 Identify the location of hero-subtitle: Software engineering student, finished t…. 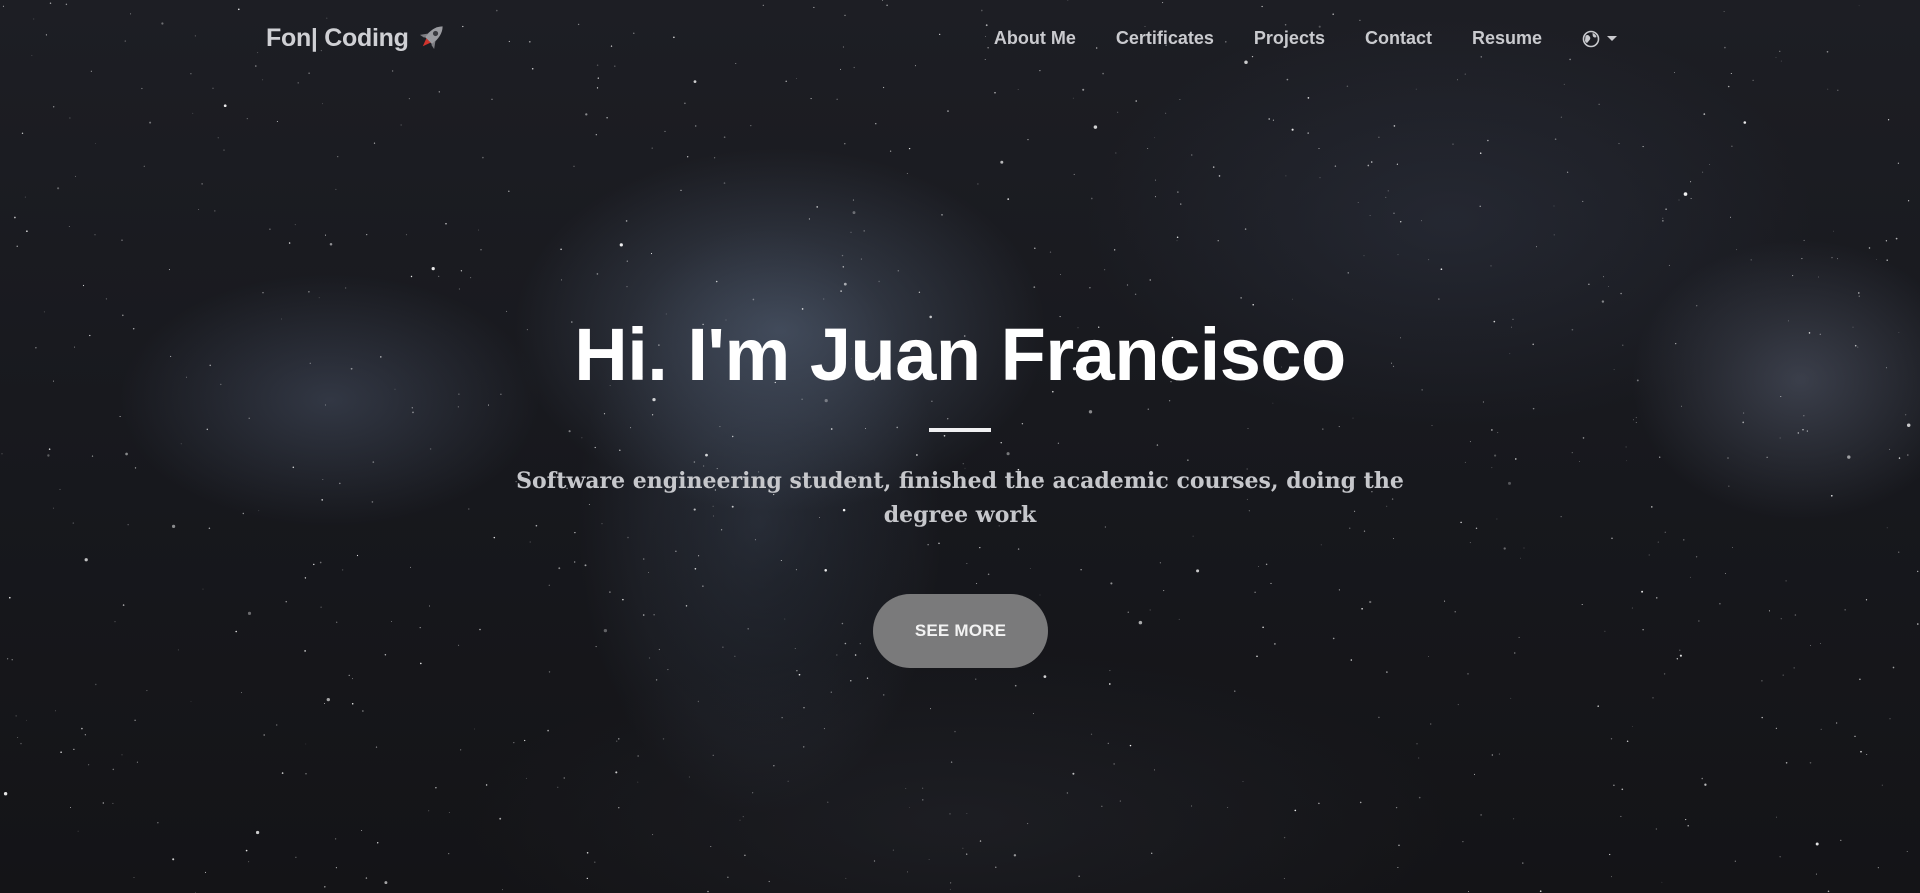
(960, 498).